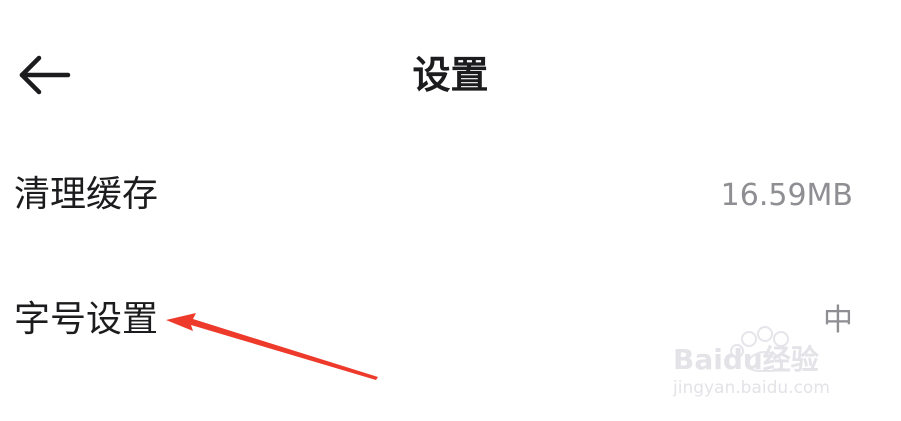  I want to click on settings-item-label: 清理缓存, so click(86, 194).